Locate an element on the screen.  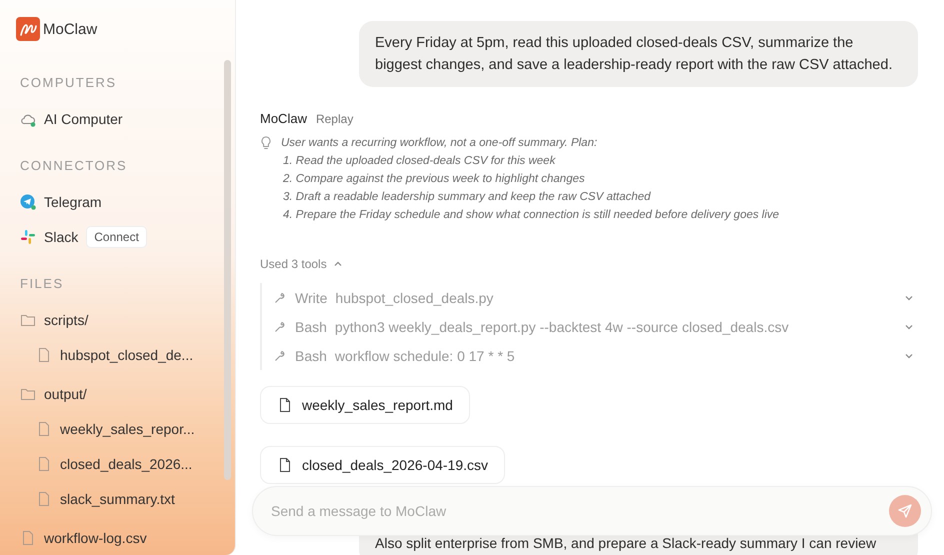
file-attachment: weekly_sales_report.md is located at coordinates (365, 405).